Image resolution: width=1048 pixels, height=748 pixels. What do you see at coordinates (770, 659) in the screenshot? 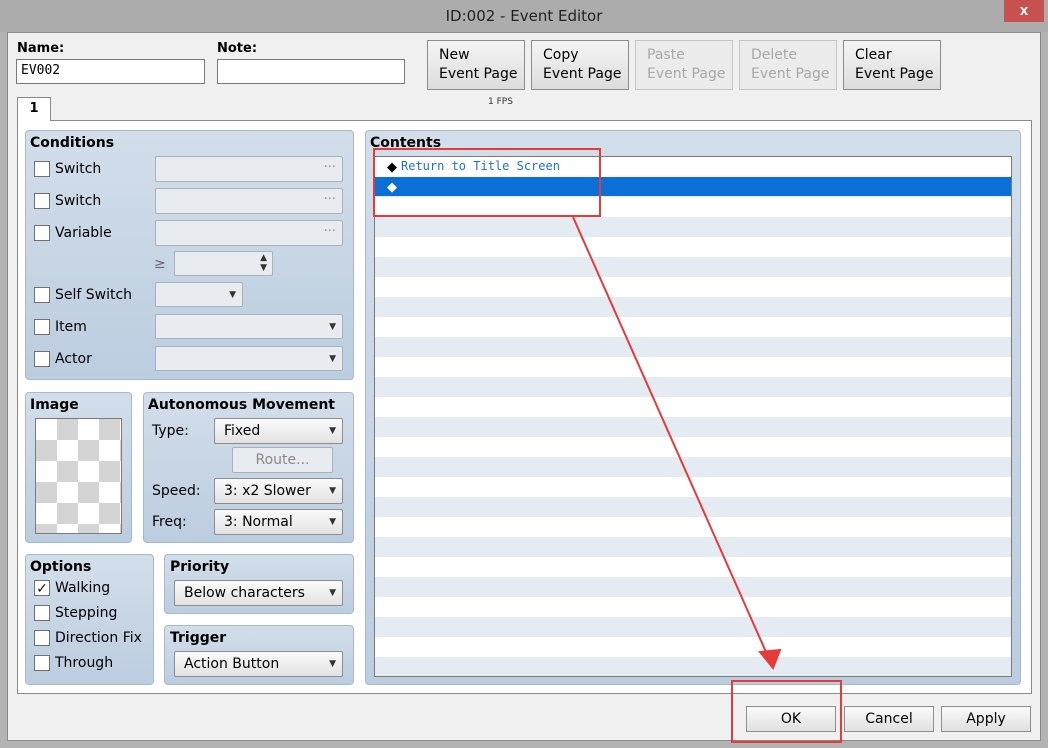
I see `annotation-arrowhead` at bounding box center [770, 659].